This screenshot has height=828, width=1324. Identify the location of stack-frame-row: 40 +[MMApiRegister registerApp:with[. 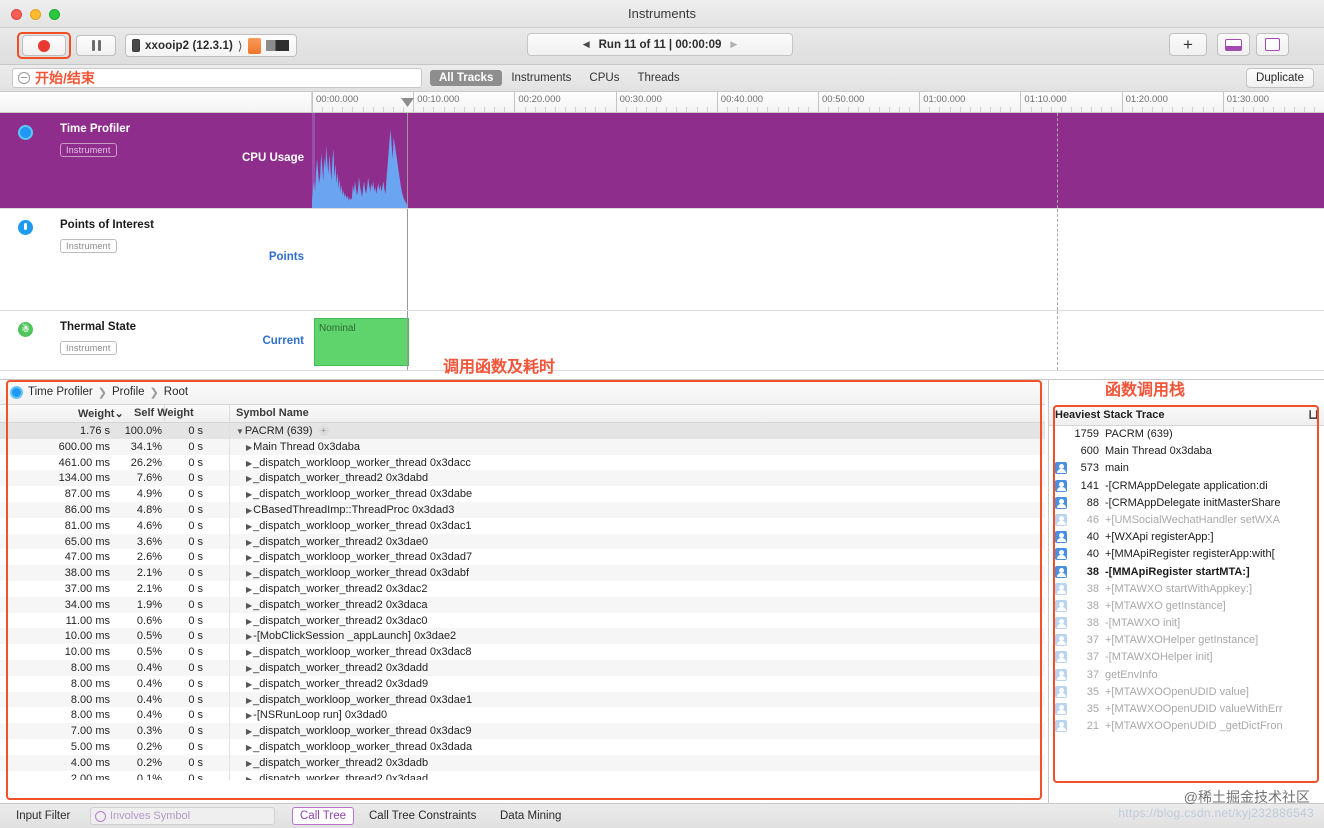
(1186, 554).